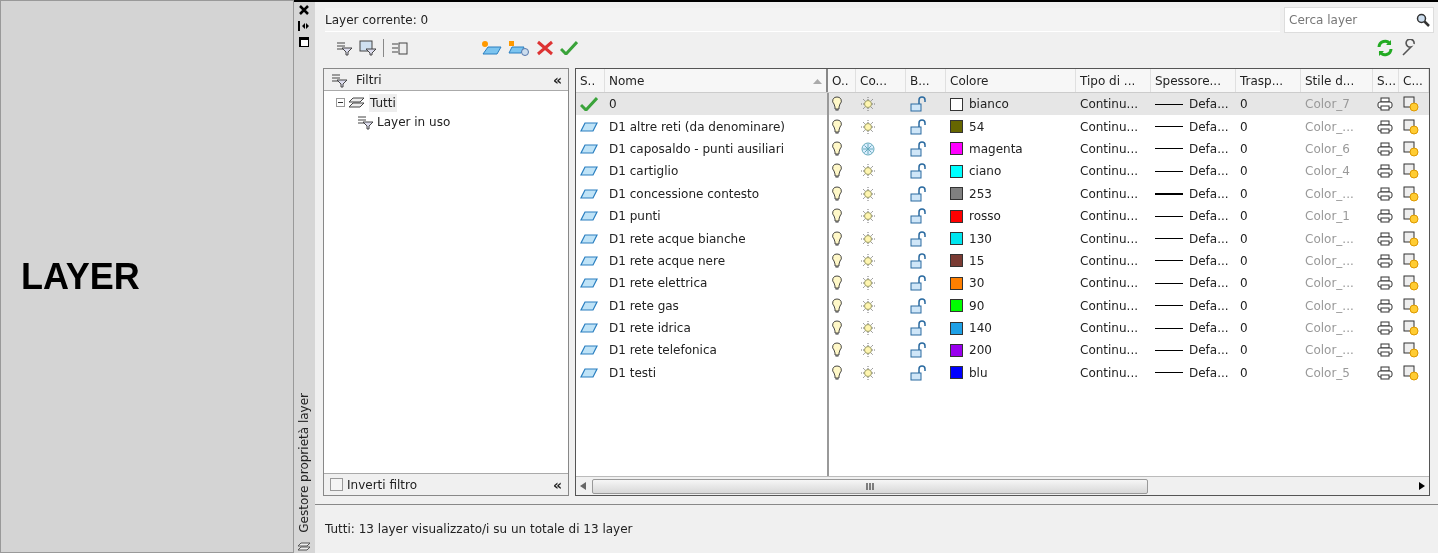 The width and height of the screenshot is (1438, 553). I want to click on new-frozen-layer-icon, so click(519, 48).